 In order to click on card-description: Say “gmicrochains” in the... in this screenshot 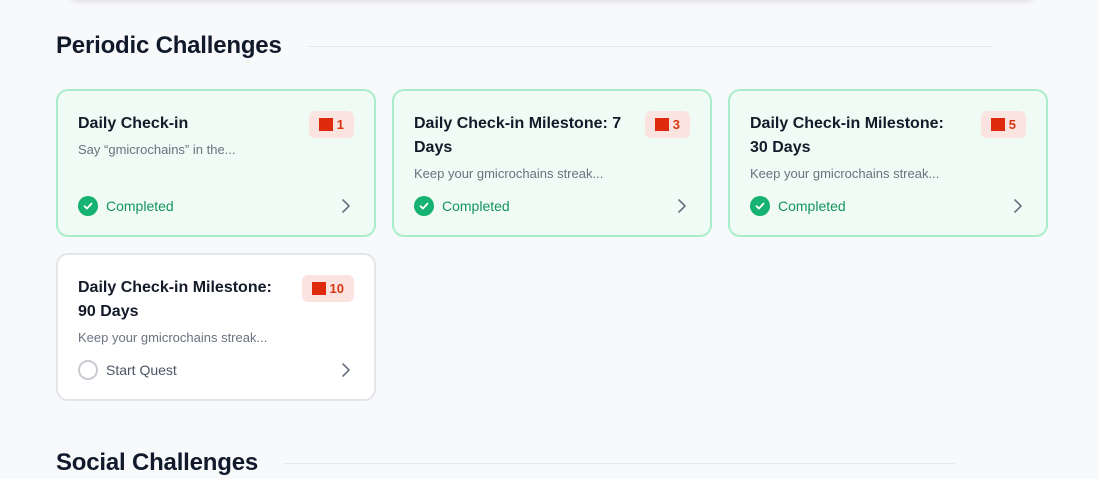, I will do `click(157, 149)`.